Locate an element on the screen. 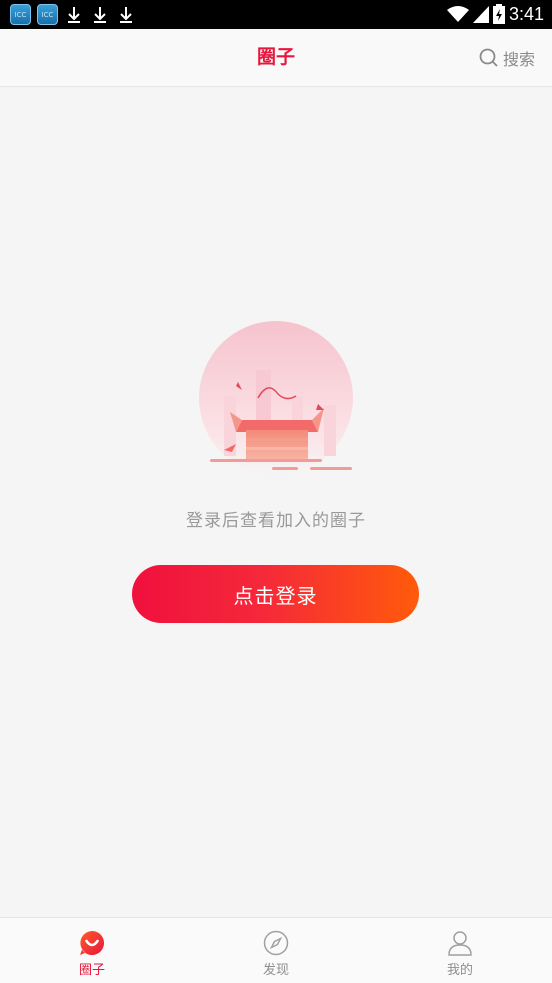  nav-label: 圈子 is located at coordinates (91, 970).